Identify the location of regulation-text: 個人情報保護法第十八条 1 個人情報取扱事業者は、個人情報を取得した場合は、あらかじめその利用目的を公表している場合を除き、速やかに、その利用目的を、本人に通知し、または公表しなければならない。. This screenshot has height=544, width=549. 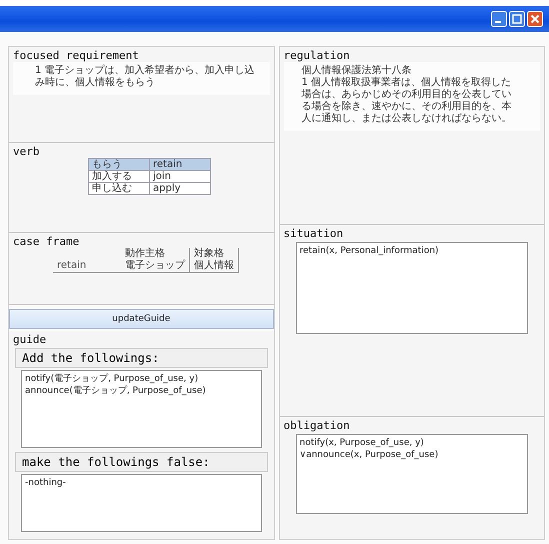
(412, 96).